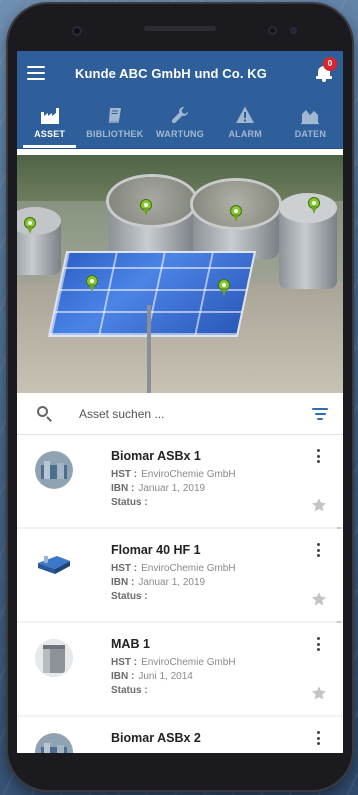  I want to click on notification-bell-icon: 0, so click(326, 70).